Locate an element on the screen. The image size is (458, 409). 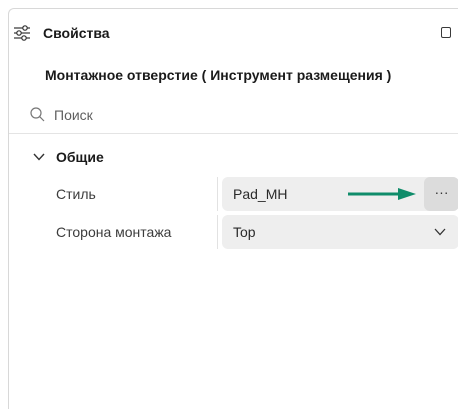
group-header-general: Общие is located at coordinates (233, 158).